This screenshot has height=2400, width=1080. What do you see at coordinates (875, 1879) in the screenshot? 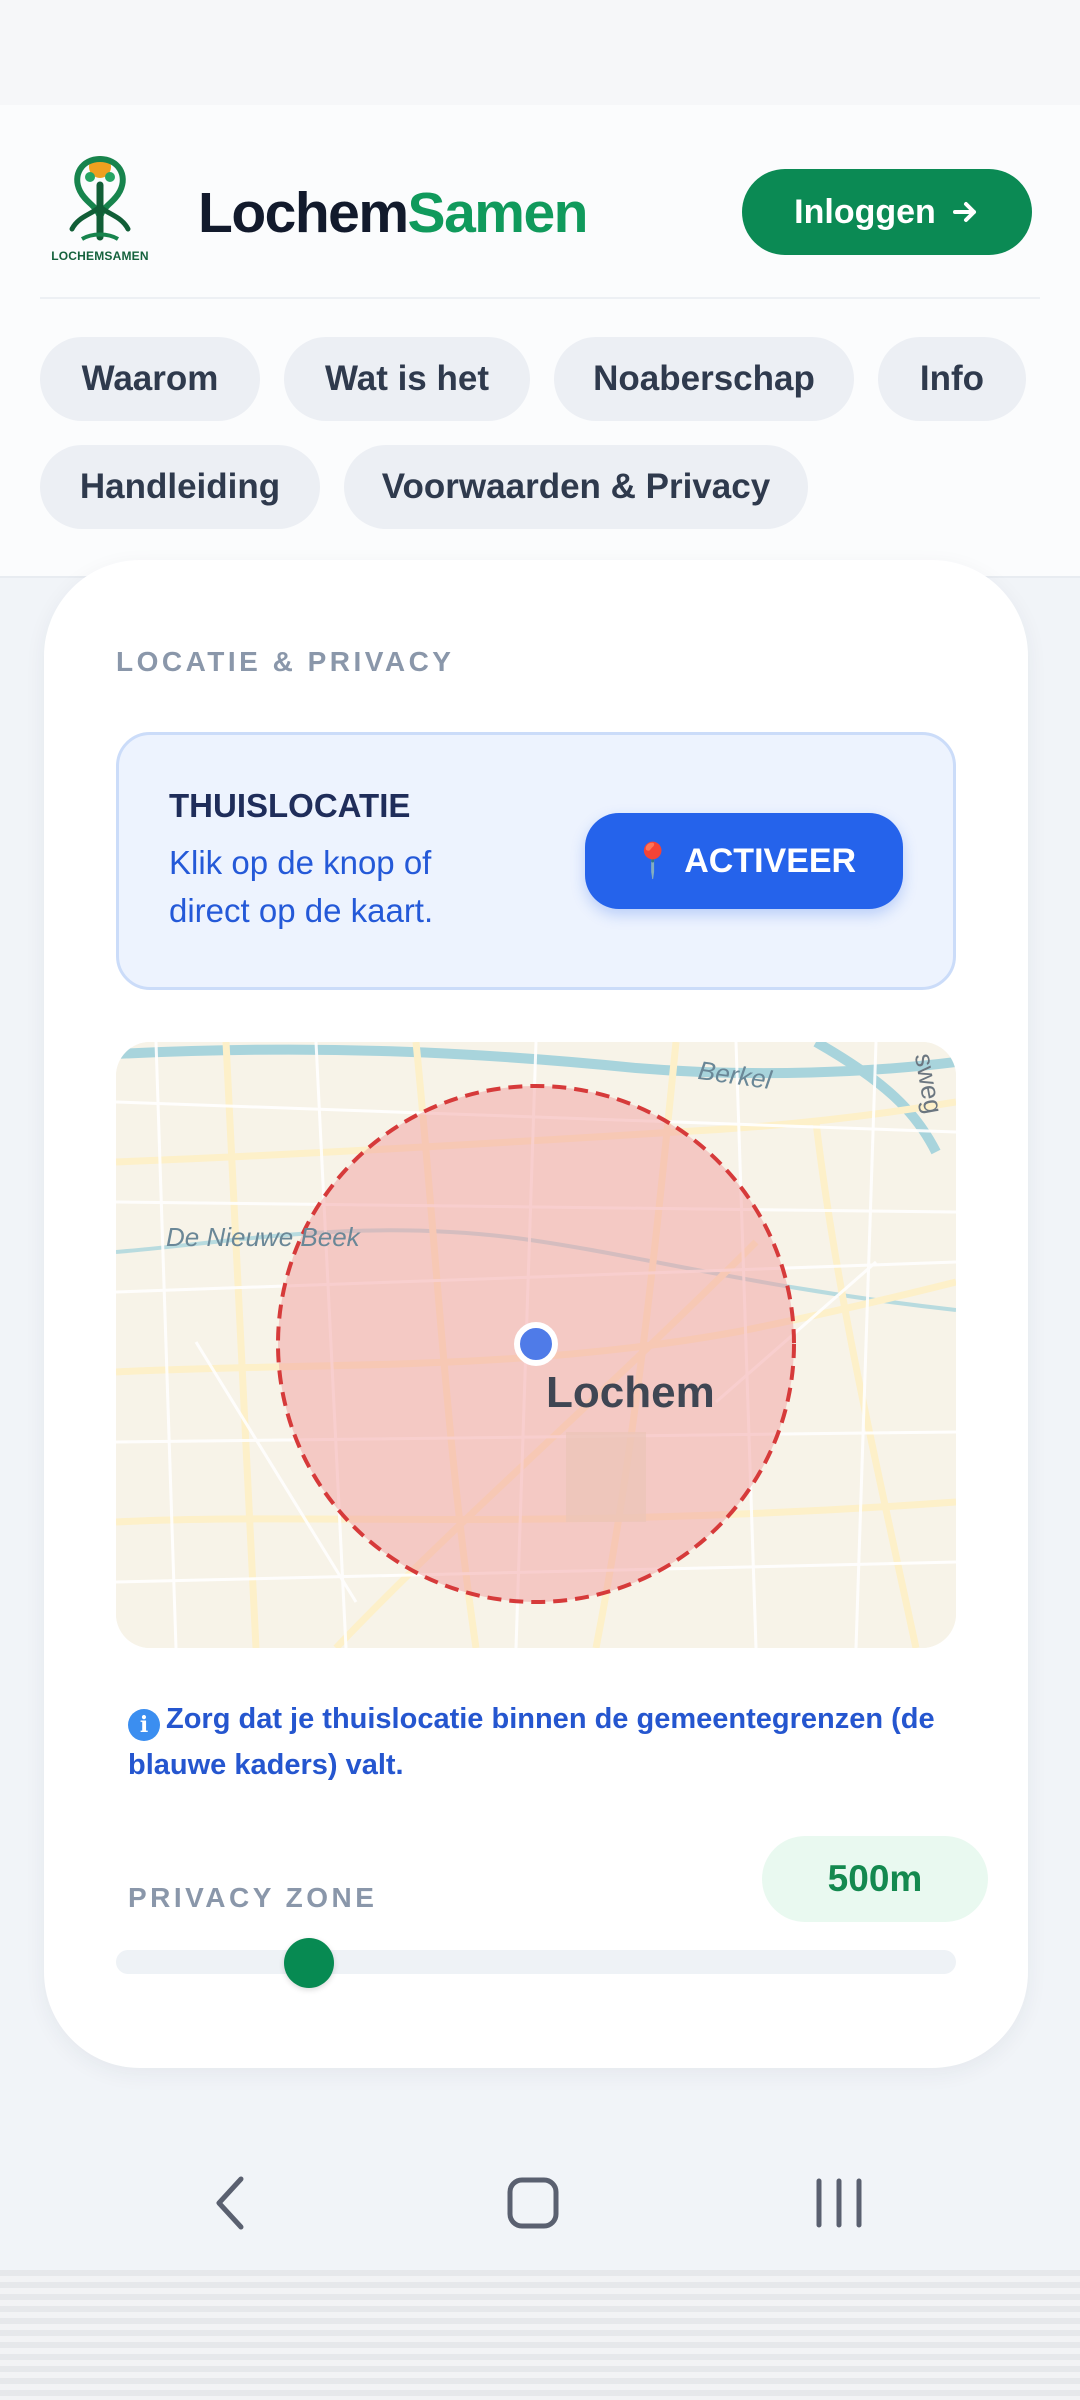
I see `privacy-zone-value: 500m` at bounding box center [875, 1879].